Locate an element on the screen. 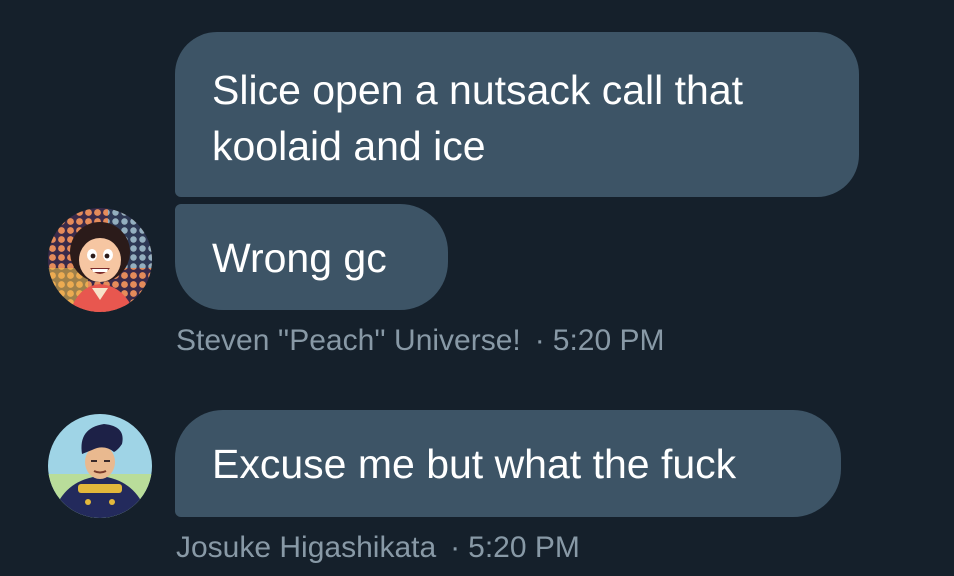 This screenshot has width=954, height=576. message-meta: Josuke Higashikata · 5:20 PM is located at coordinates (378, 548).